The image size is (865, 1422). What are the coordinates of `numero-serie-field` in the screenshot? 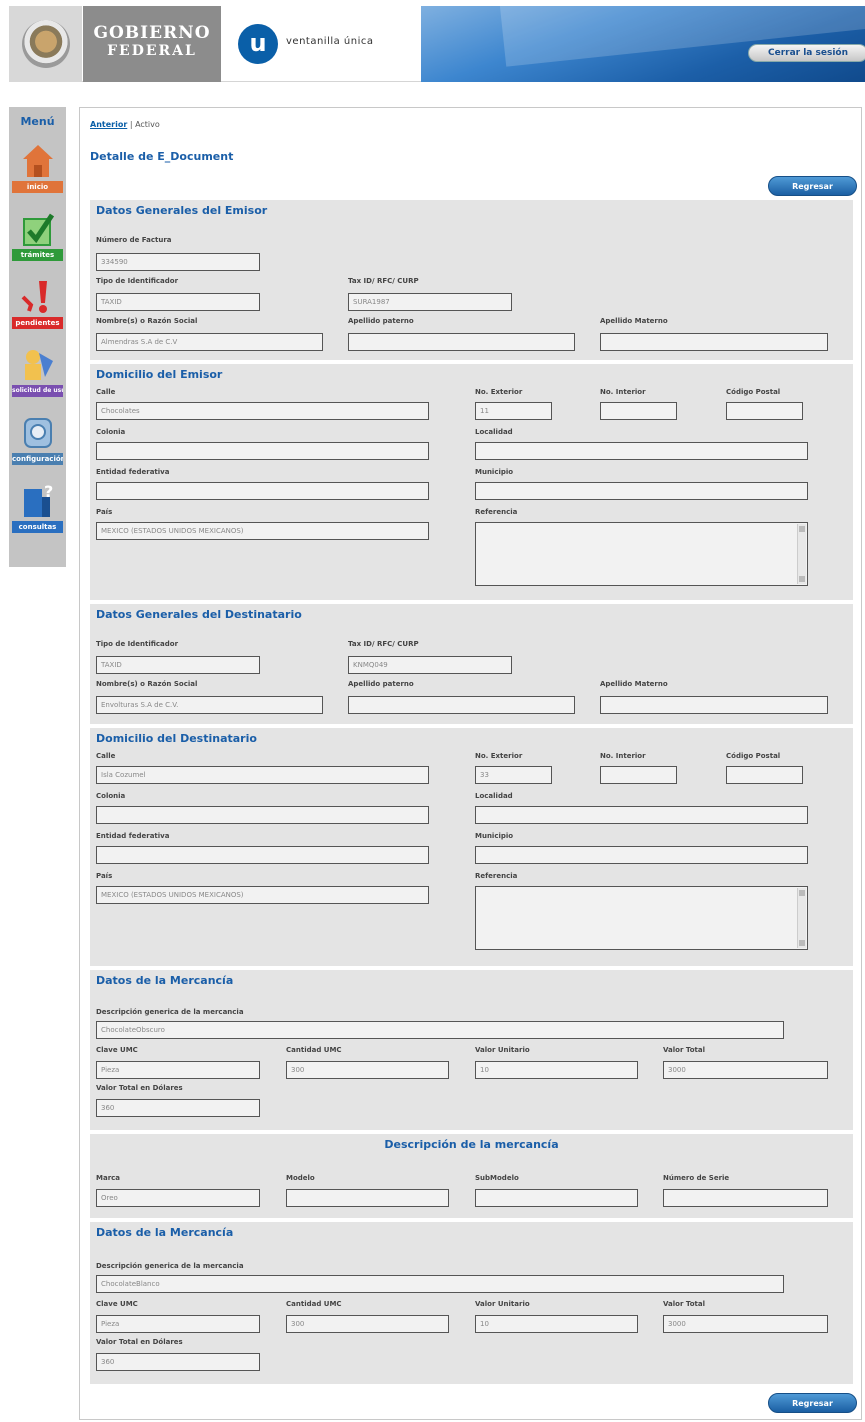 It's located at (745, 1198).